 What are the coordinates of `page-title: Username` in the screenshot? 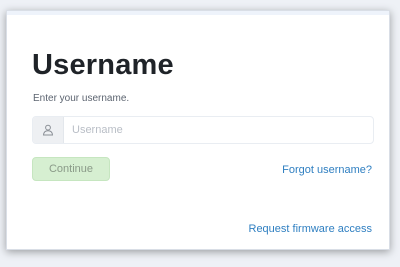 It's located at (103, 65).